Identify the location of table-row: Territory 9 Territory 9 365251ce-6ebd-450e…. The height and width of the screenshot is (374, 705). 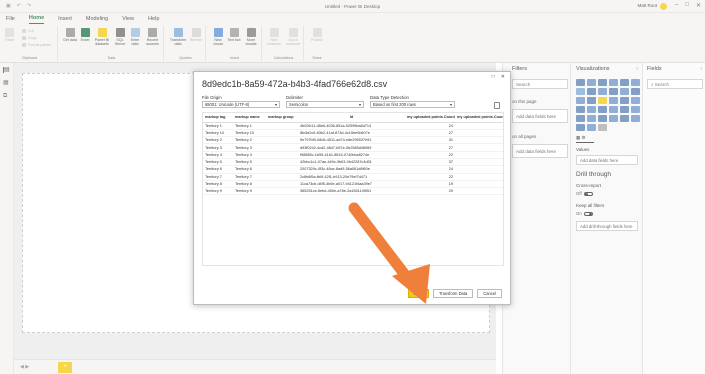
(353, 191).